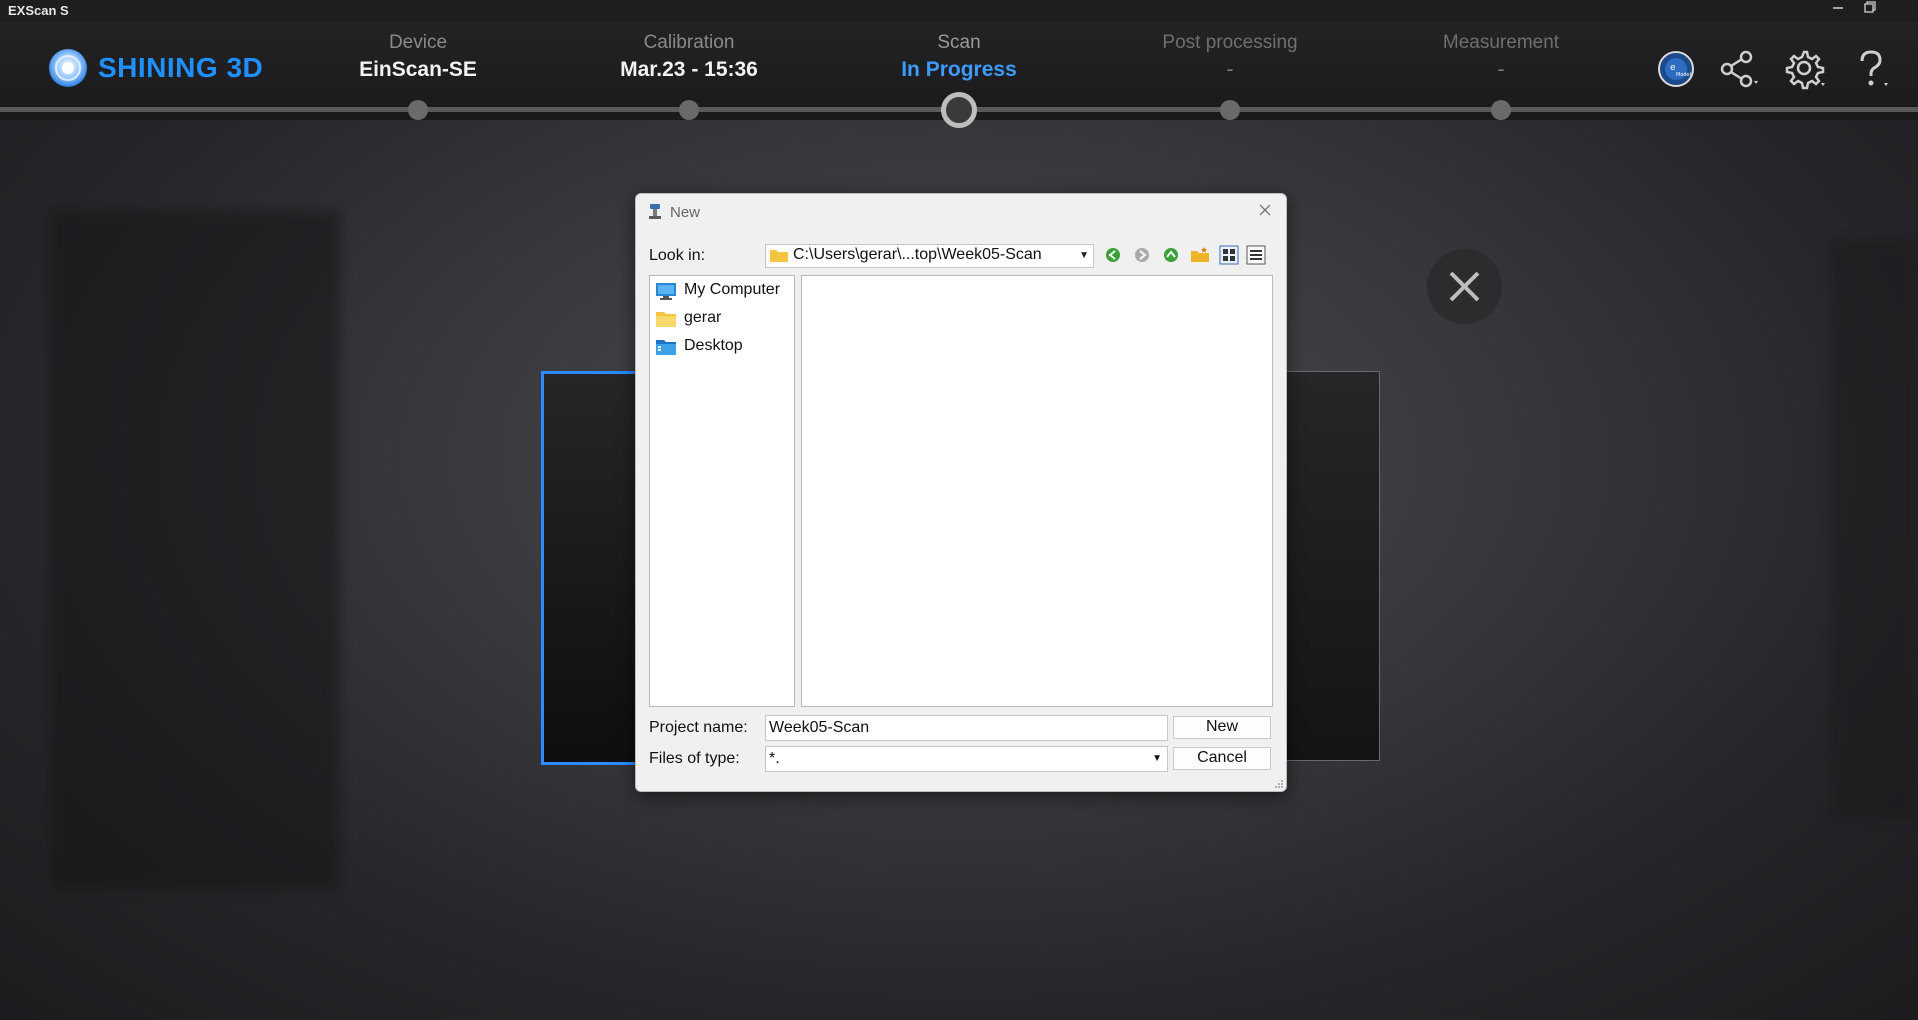 This screenshot has height=1020, width=1918. What do you see at coordinates (1229, 255) in the screenshot?
I see `list-view-icon` at bounding box center [1229, 255].